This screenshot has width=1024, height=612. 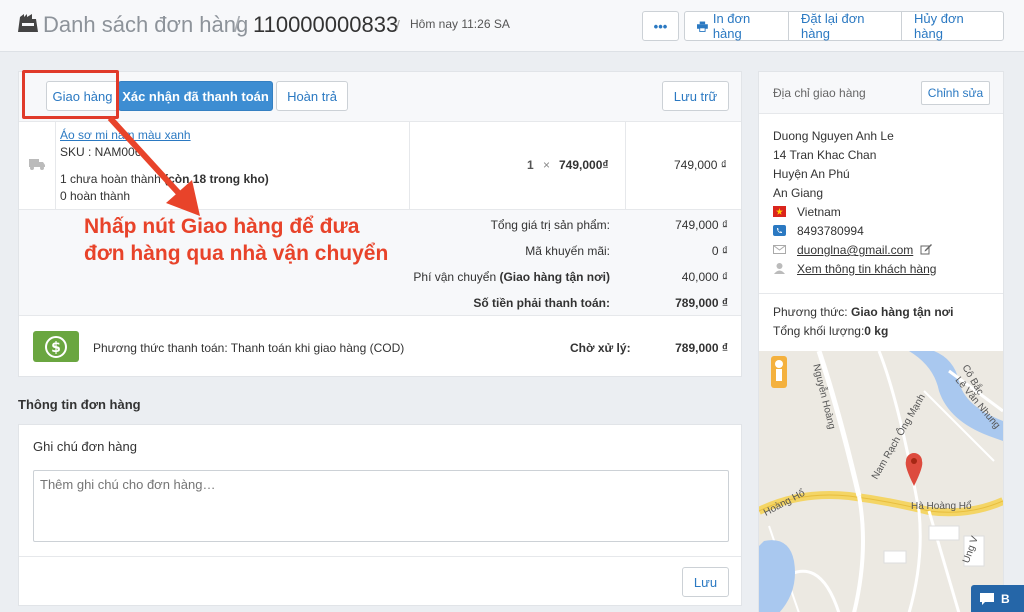 I want to click on stock-remaining: (còn 18 trong kho), so click(x=214, y=179).